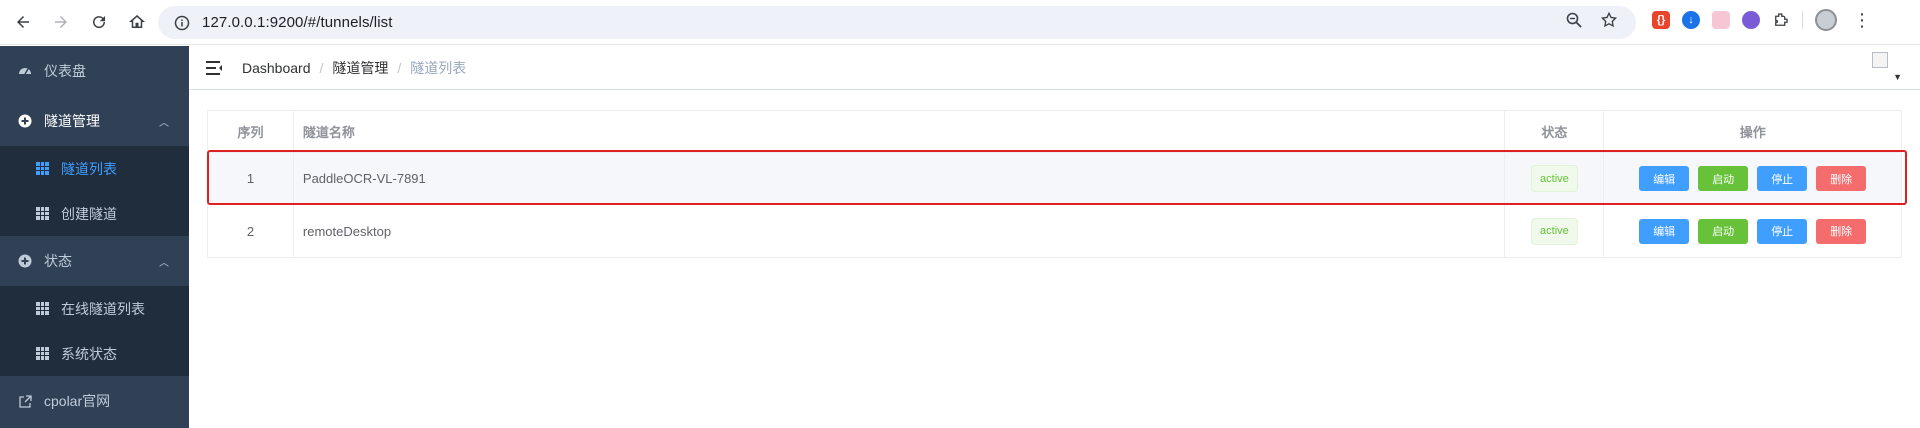 This screenshot has height=428, width=1920. I want to click on breadcrumb: Dashboard / 隧道管理 / 隧道列表, so click(354, 68).